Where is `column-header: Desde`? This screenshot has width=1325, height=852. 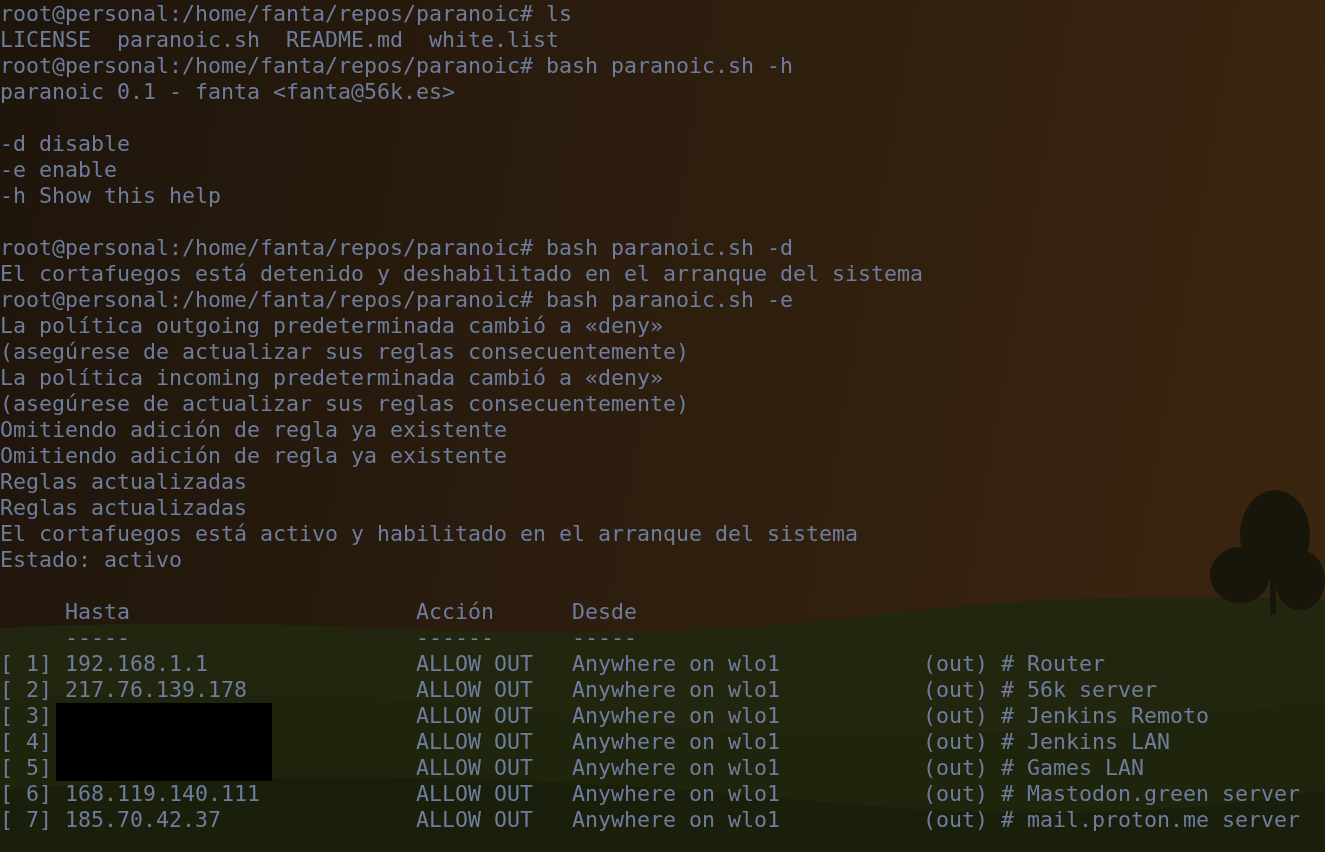 column-header: Desde is located at coordinates (605, 612).